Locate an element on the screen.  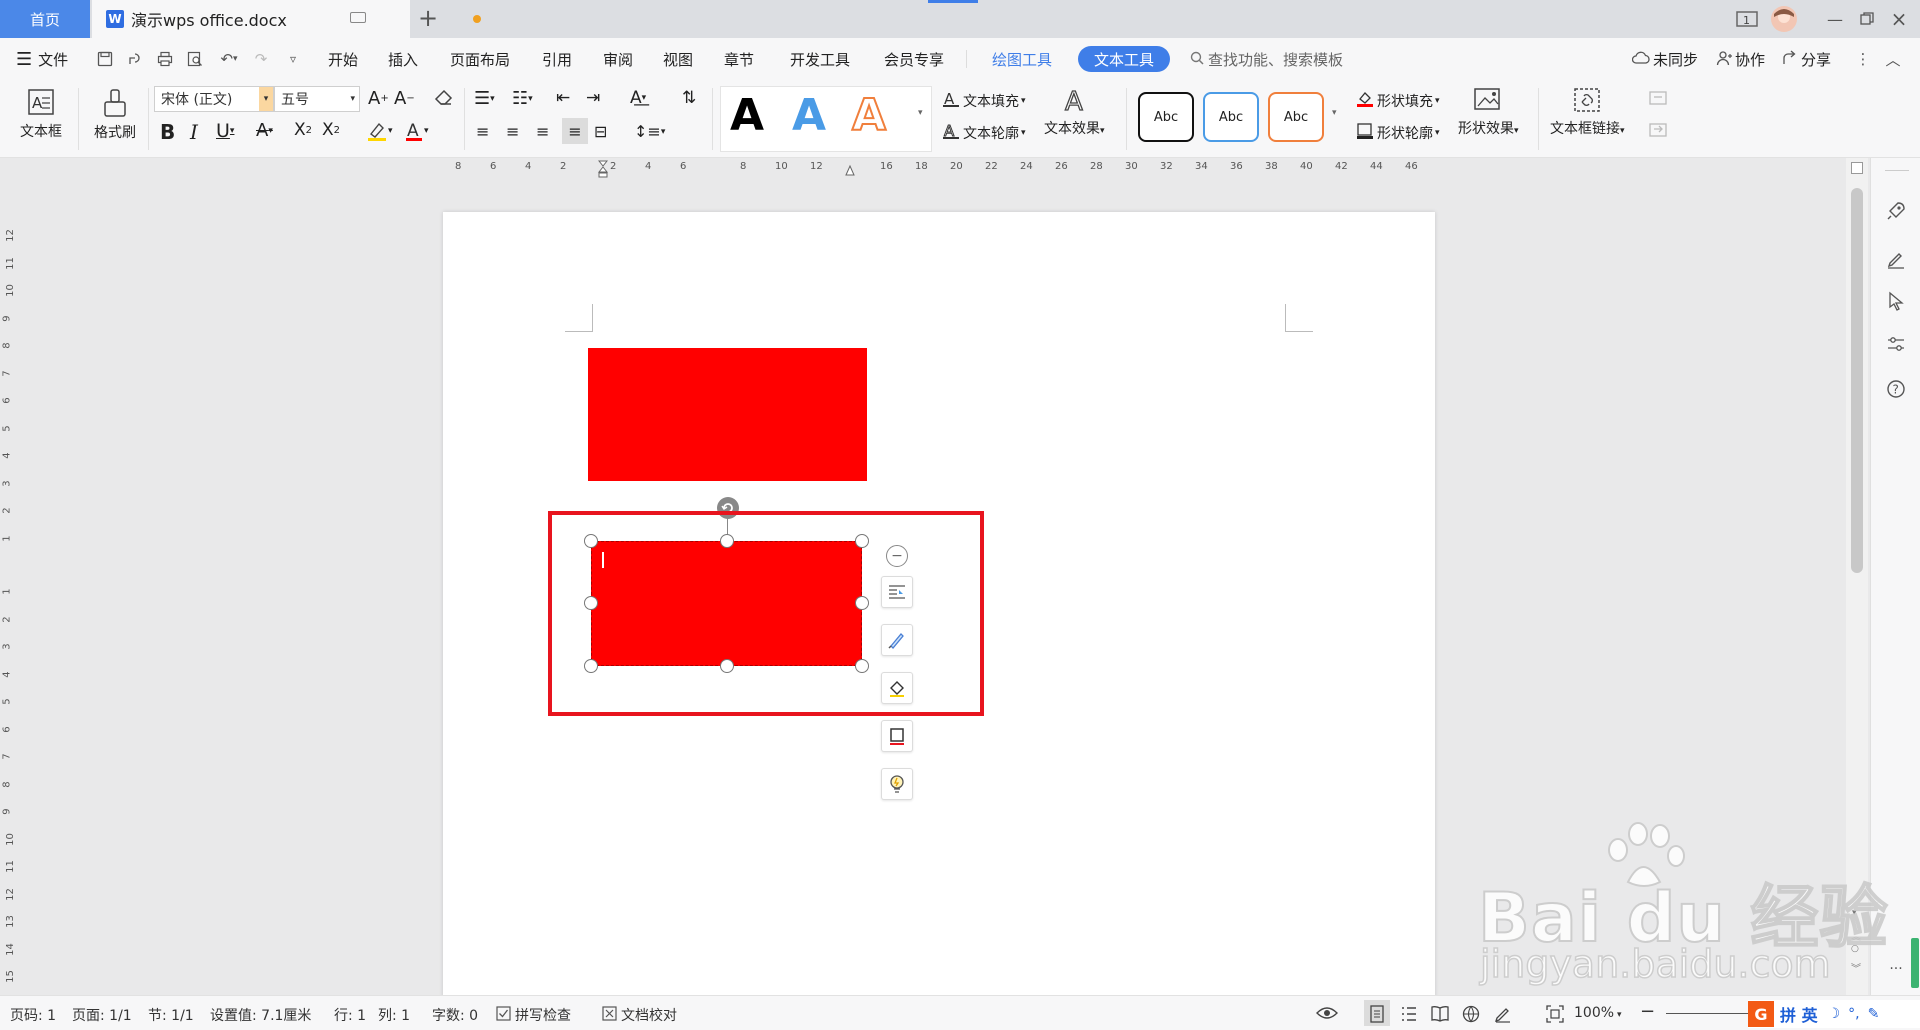
menu-item-text-tools: 文本工具 is located at coordinates (1124, 59).